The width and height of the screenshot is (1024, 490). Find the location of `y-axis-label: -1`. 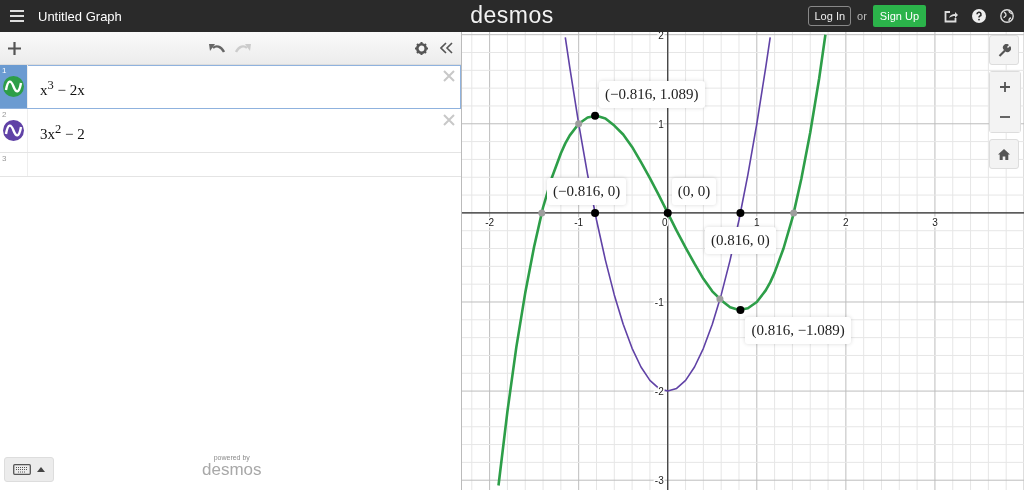

y-axis-label: -1 is located at coordinates (659, 302).